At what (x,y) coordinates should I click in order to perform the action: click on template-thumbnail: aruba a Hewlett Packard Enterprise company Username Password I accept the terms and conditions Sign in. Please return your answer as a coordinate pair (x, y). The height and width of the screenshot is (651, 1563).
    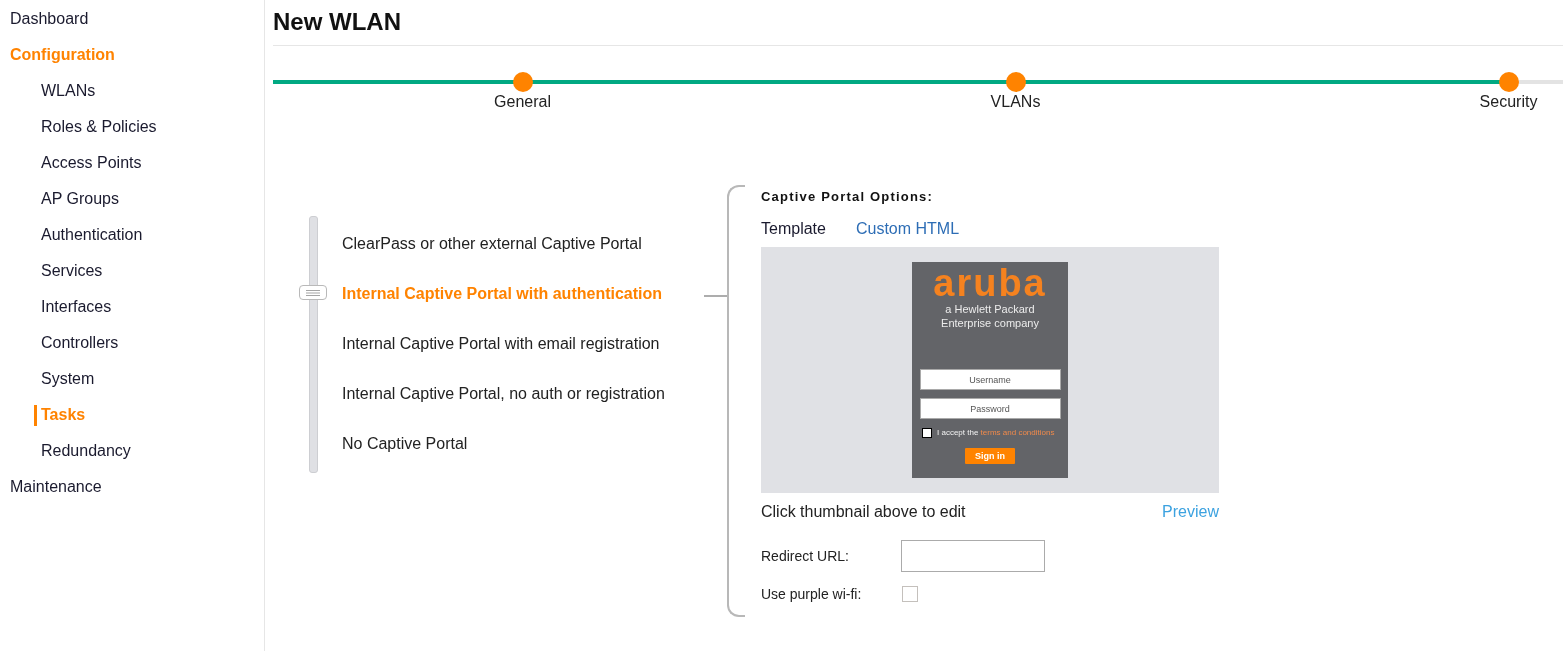
    Looking at the image, I should click on (990, 370).